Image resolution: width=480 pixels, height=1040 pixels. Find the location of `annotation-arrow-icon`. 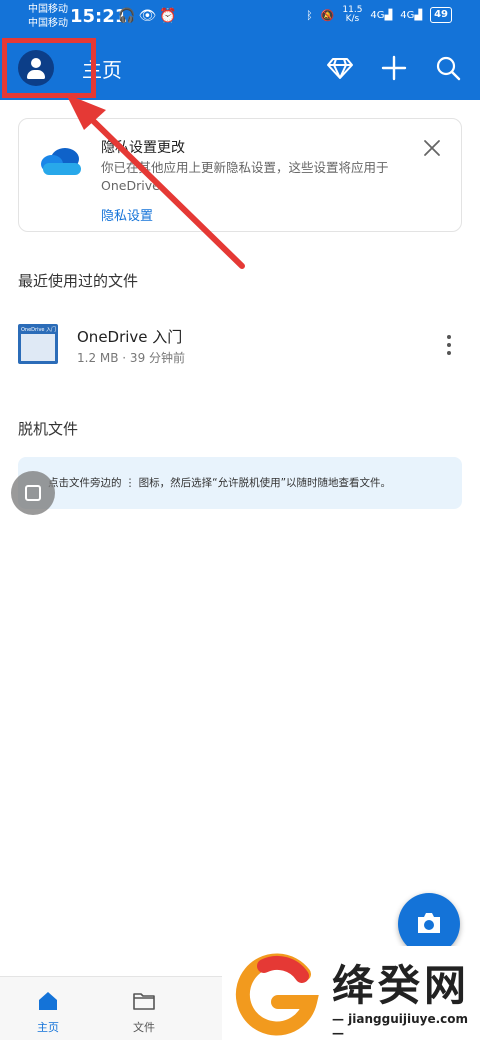

annotation-arrow-icon is located at coordinates (155, 181).